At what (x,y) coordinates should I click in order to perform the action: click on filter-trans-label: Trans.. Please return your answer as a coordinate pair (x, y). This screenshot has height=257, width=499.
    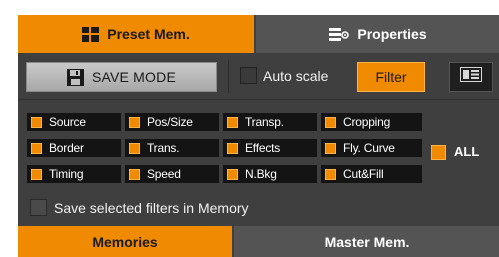
    Looking at the image, I should click on (163, 148).